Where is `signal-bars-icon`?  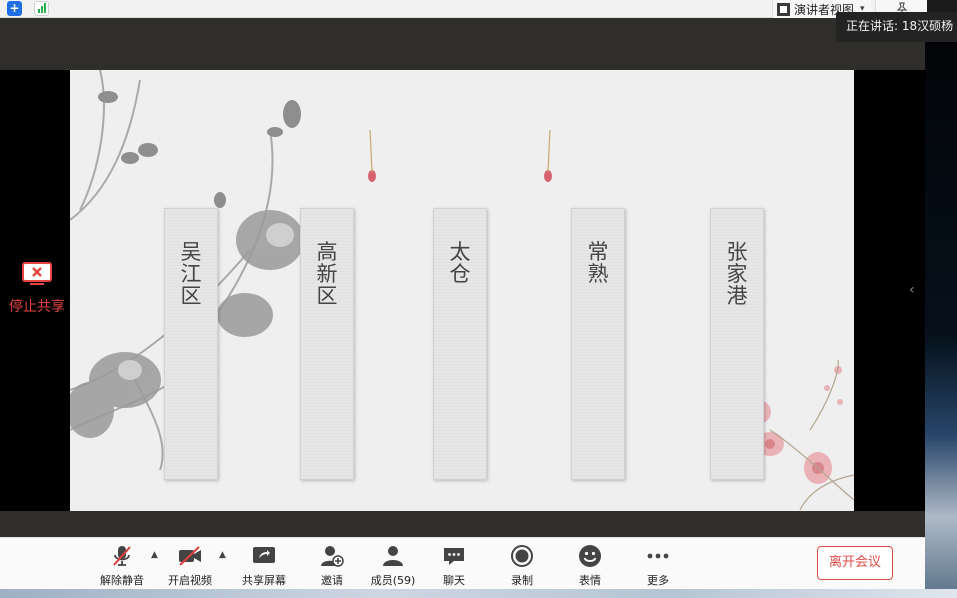 signal-bars-icon is located at coordinates (41, 8).